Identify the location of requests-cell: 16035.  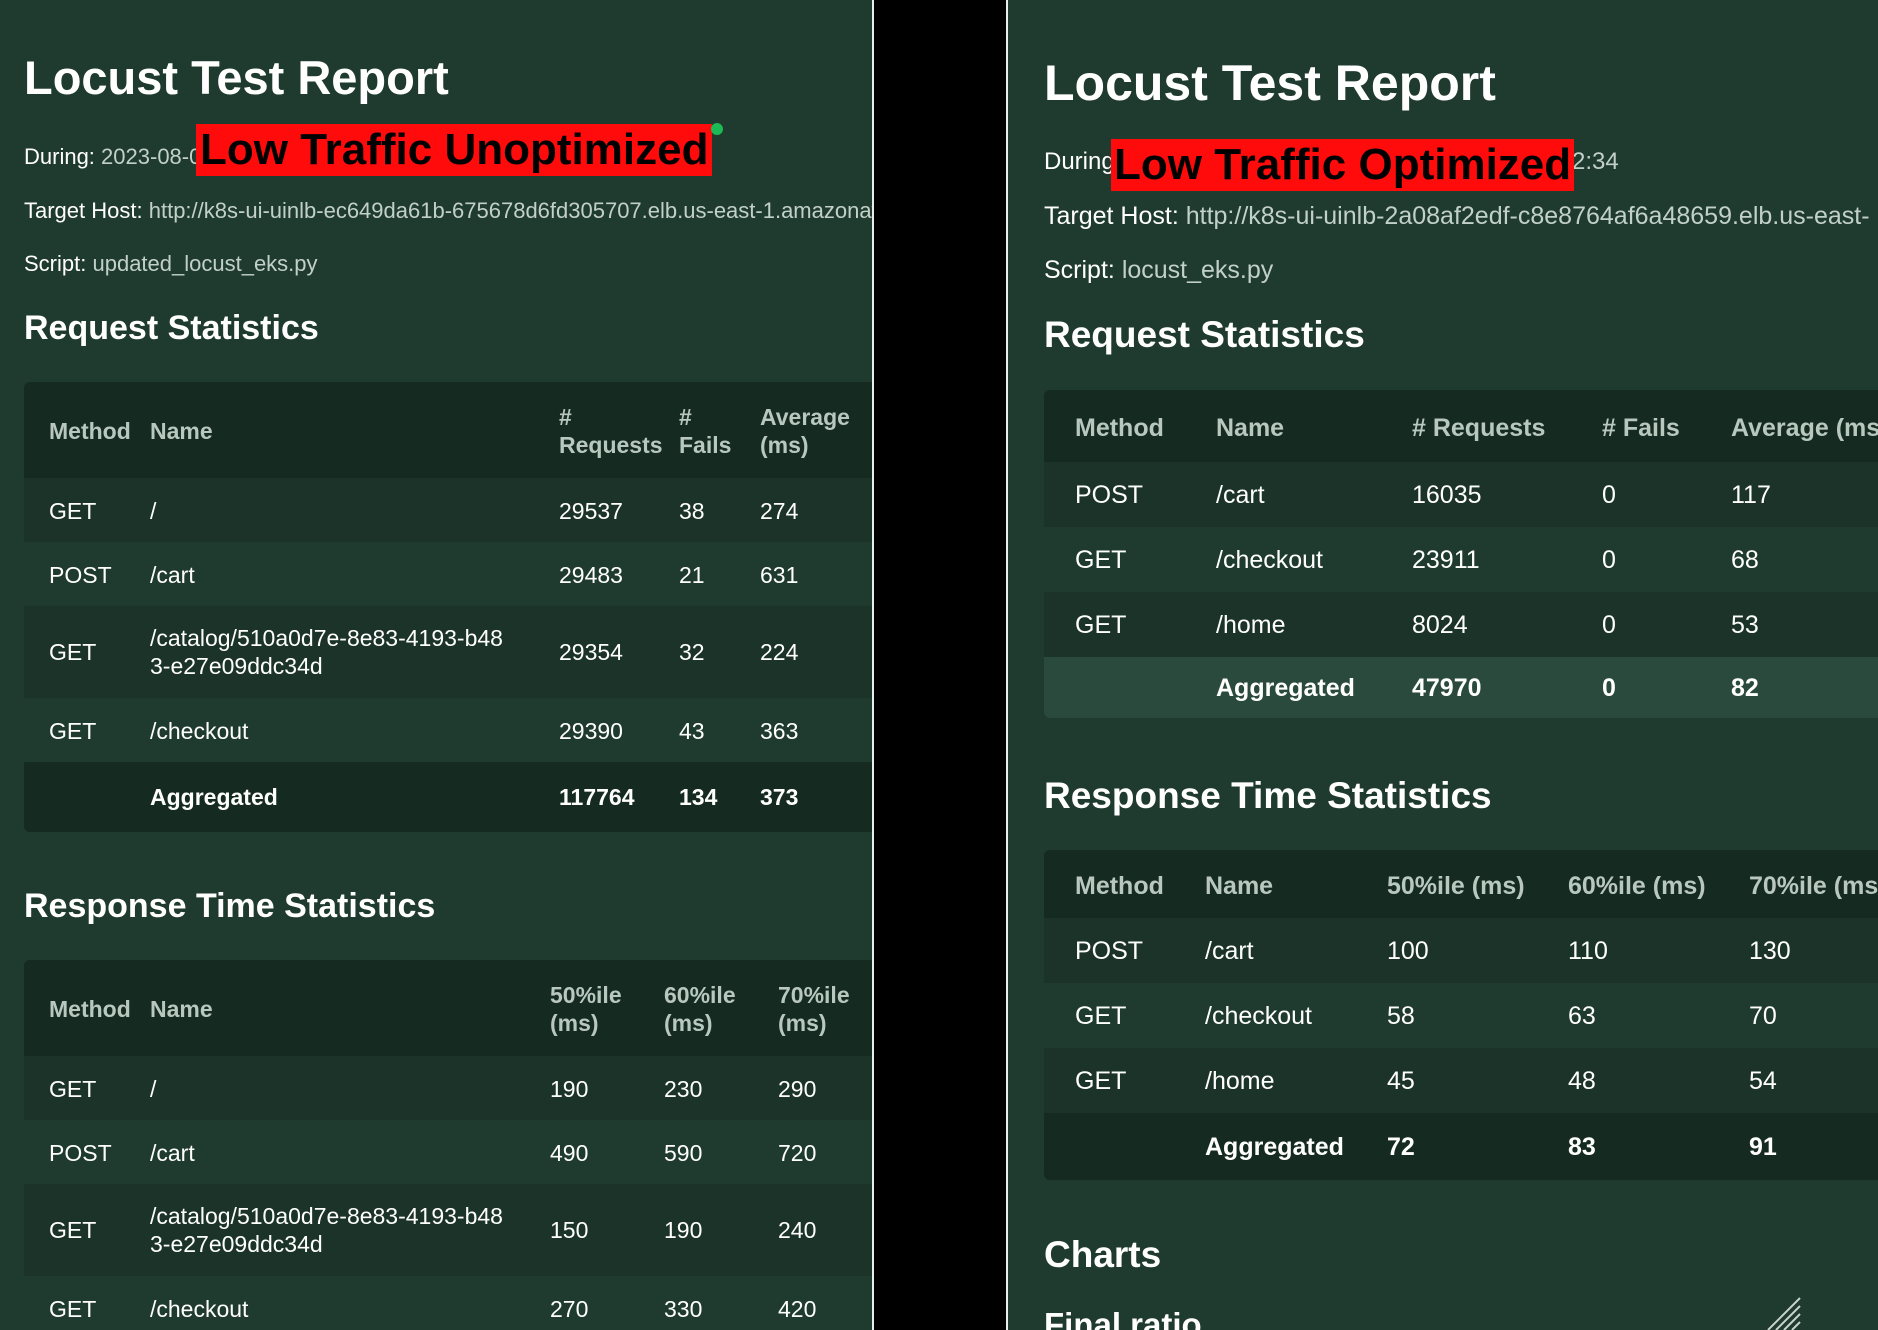
(1447, 495).